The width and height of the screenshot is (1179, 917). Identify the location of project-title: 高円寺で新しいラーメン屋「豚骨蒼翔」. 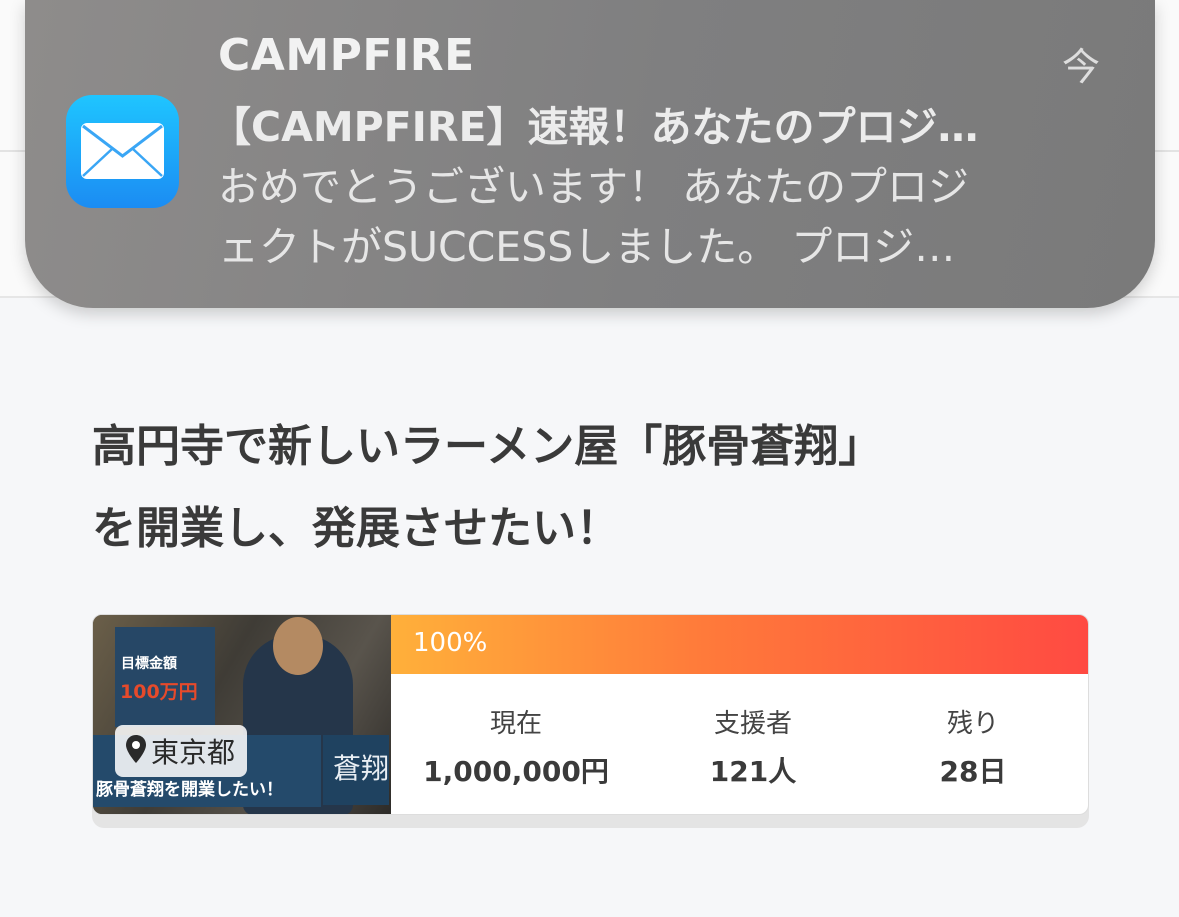
(487, 446).